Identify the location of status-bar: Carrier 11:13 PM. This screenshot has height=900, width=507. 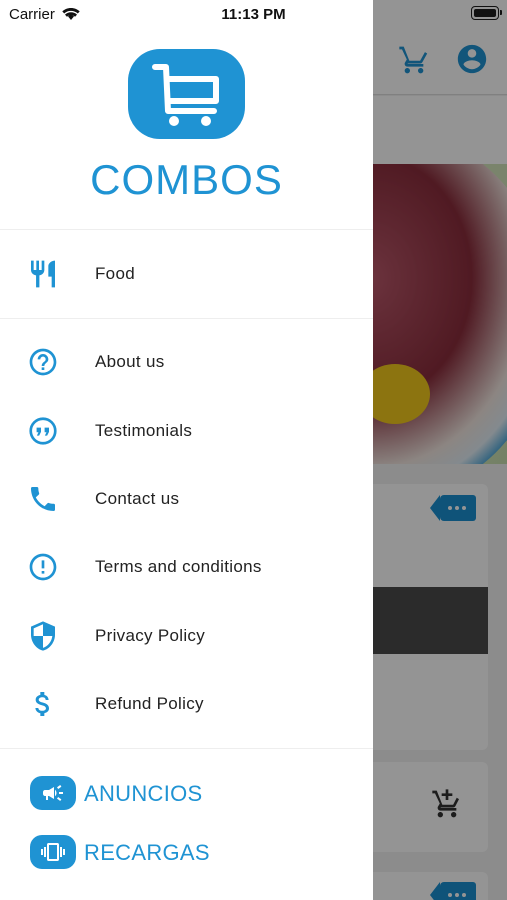
(253, 15).